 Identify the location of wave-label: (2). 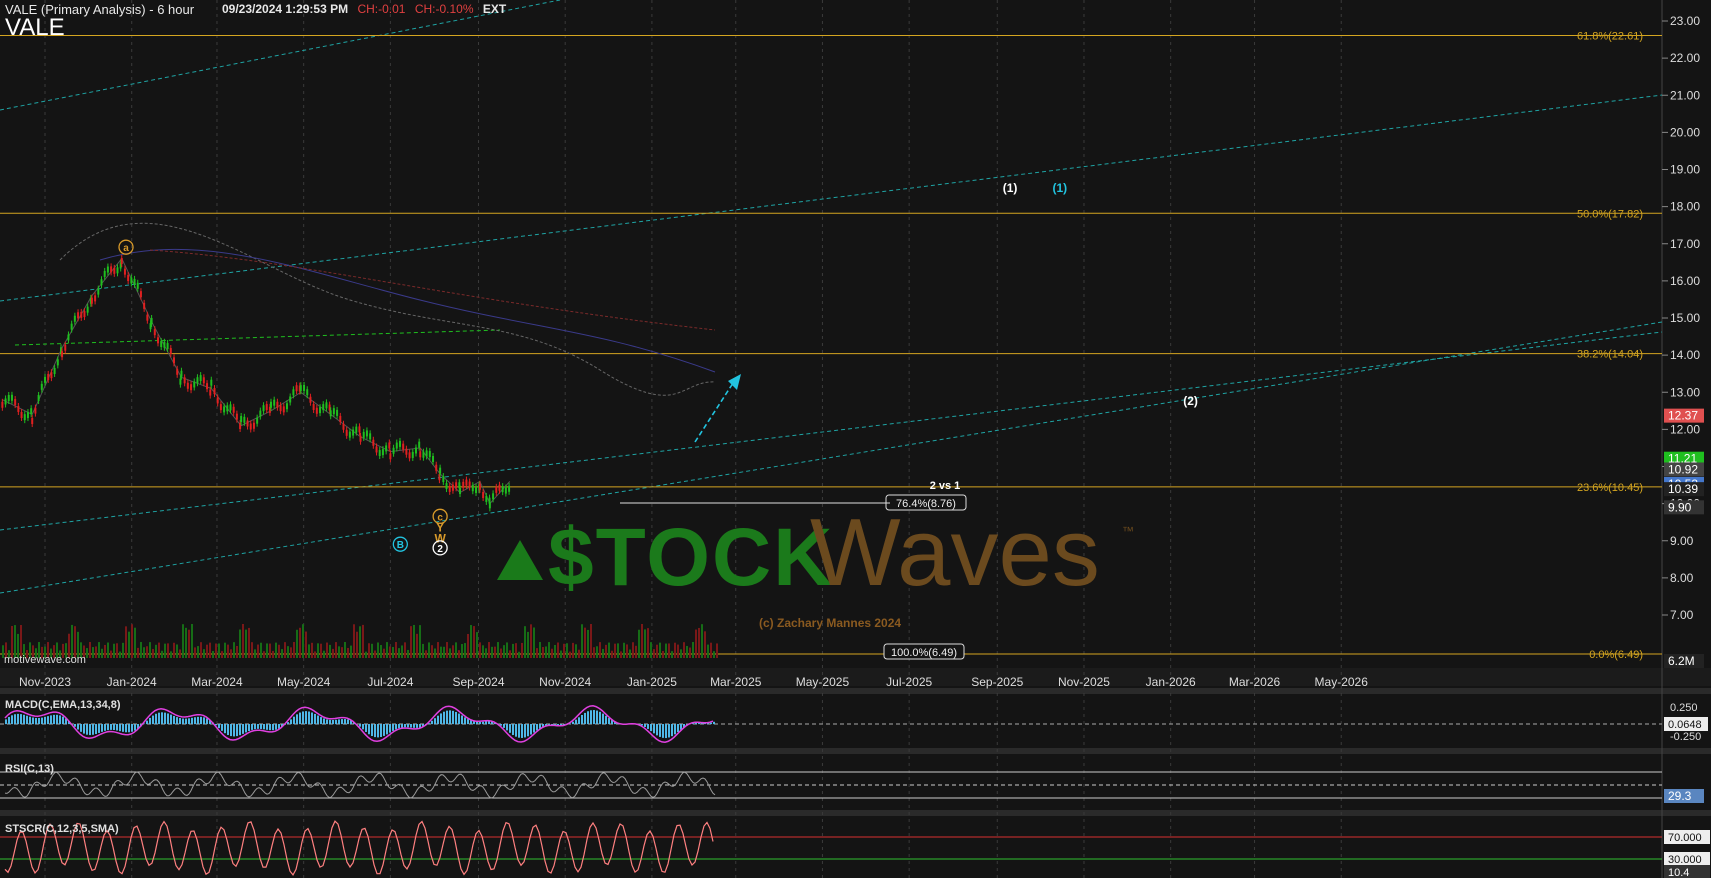
(1190, 401).